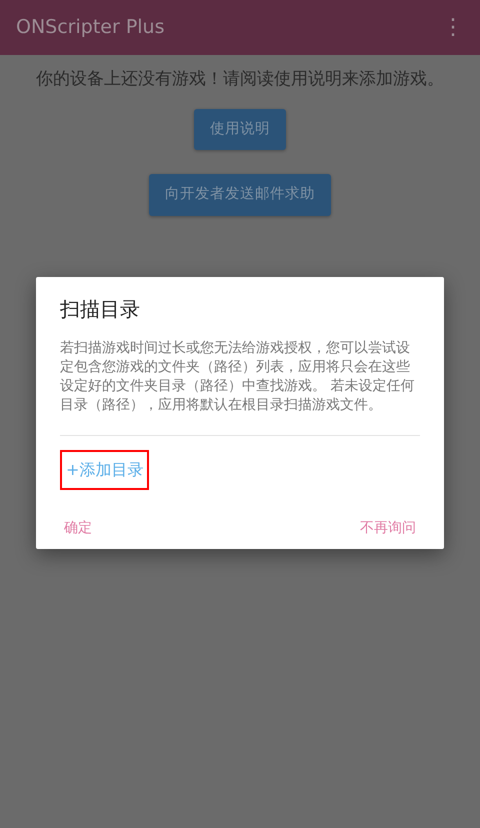  What do you see at coordinates (240, 195) in the screenshot?
I see `email-help-button: 向开发者发送邮件求助` at bounding box center [240, 195].